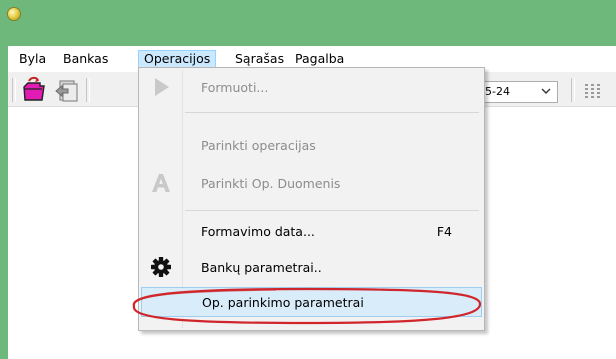  I want to click on menu-item-parinkti-operacijas: Parinkti operacijas, so click(311, 145).